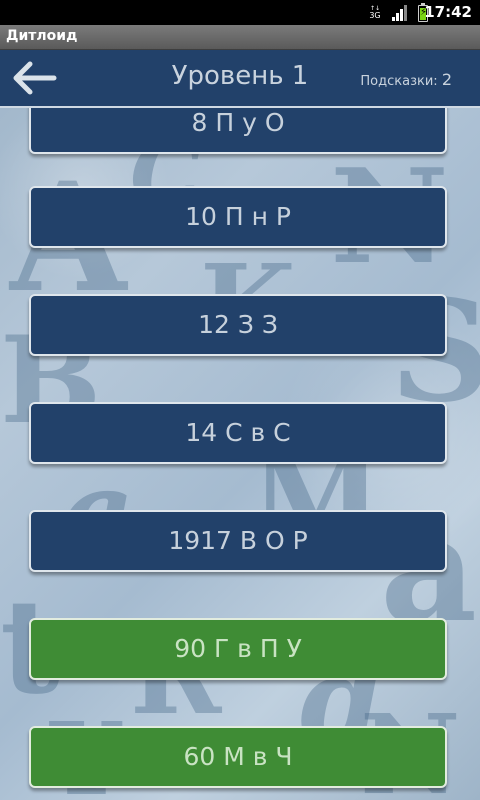 This screenshot has height=800, width=480. I want to click on puzzle-item-solved: 60 М в Ч, so click(238, 757).